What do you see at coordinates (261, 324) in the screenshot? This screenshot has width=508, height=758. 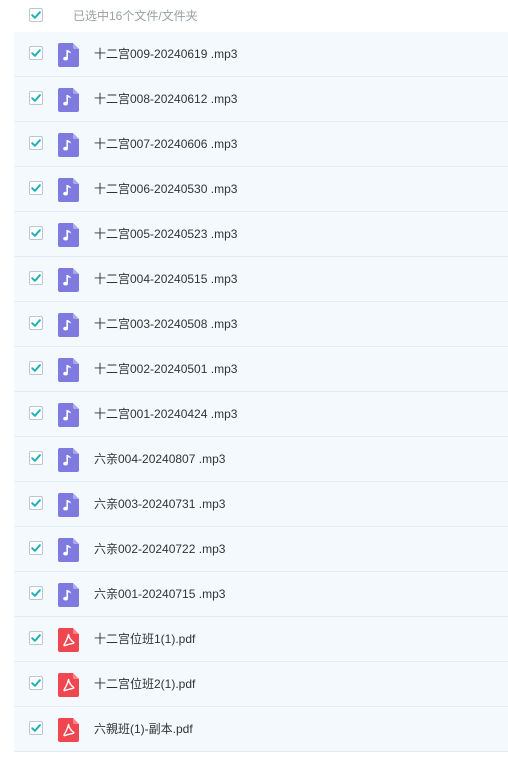 I see `file-row: 十二宫003-20240508 .mp3` at bounding box center [261, 324].